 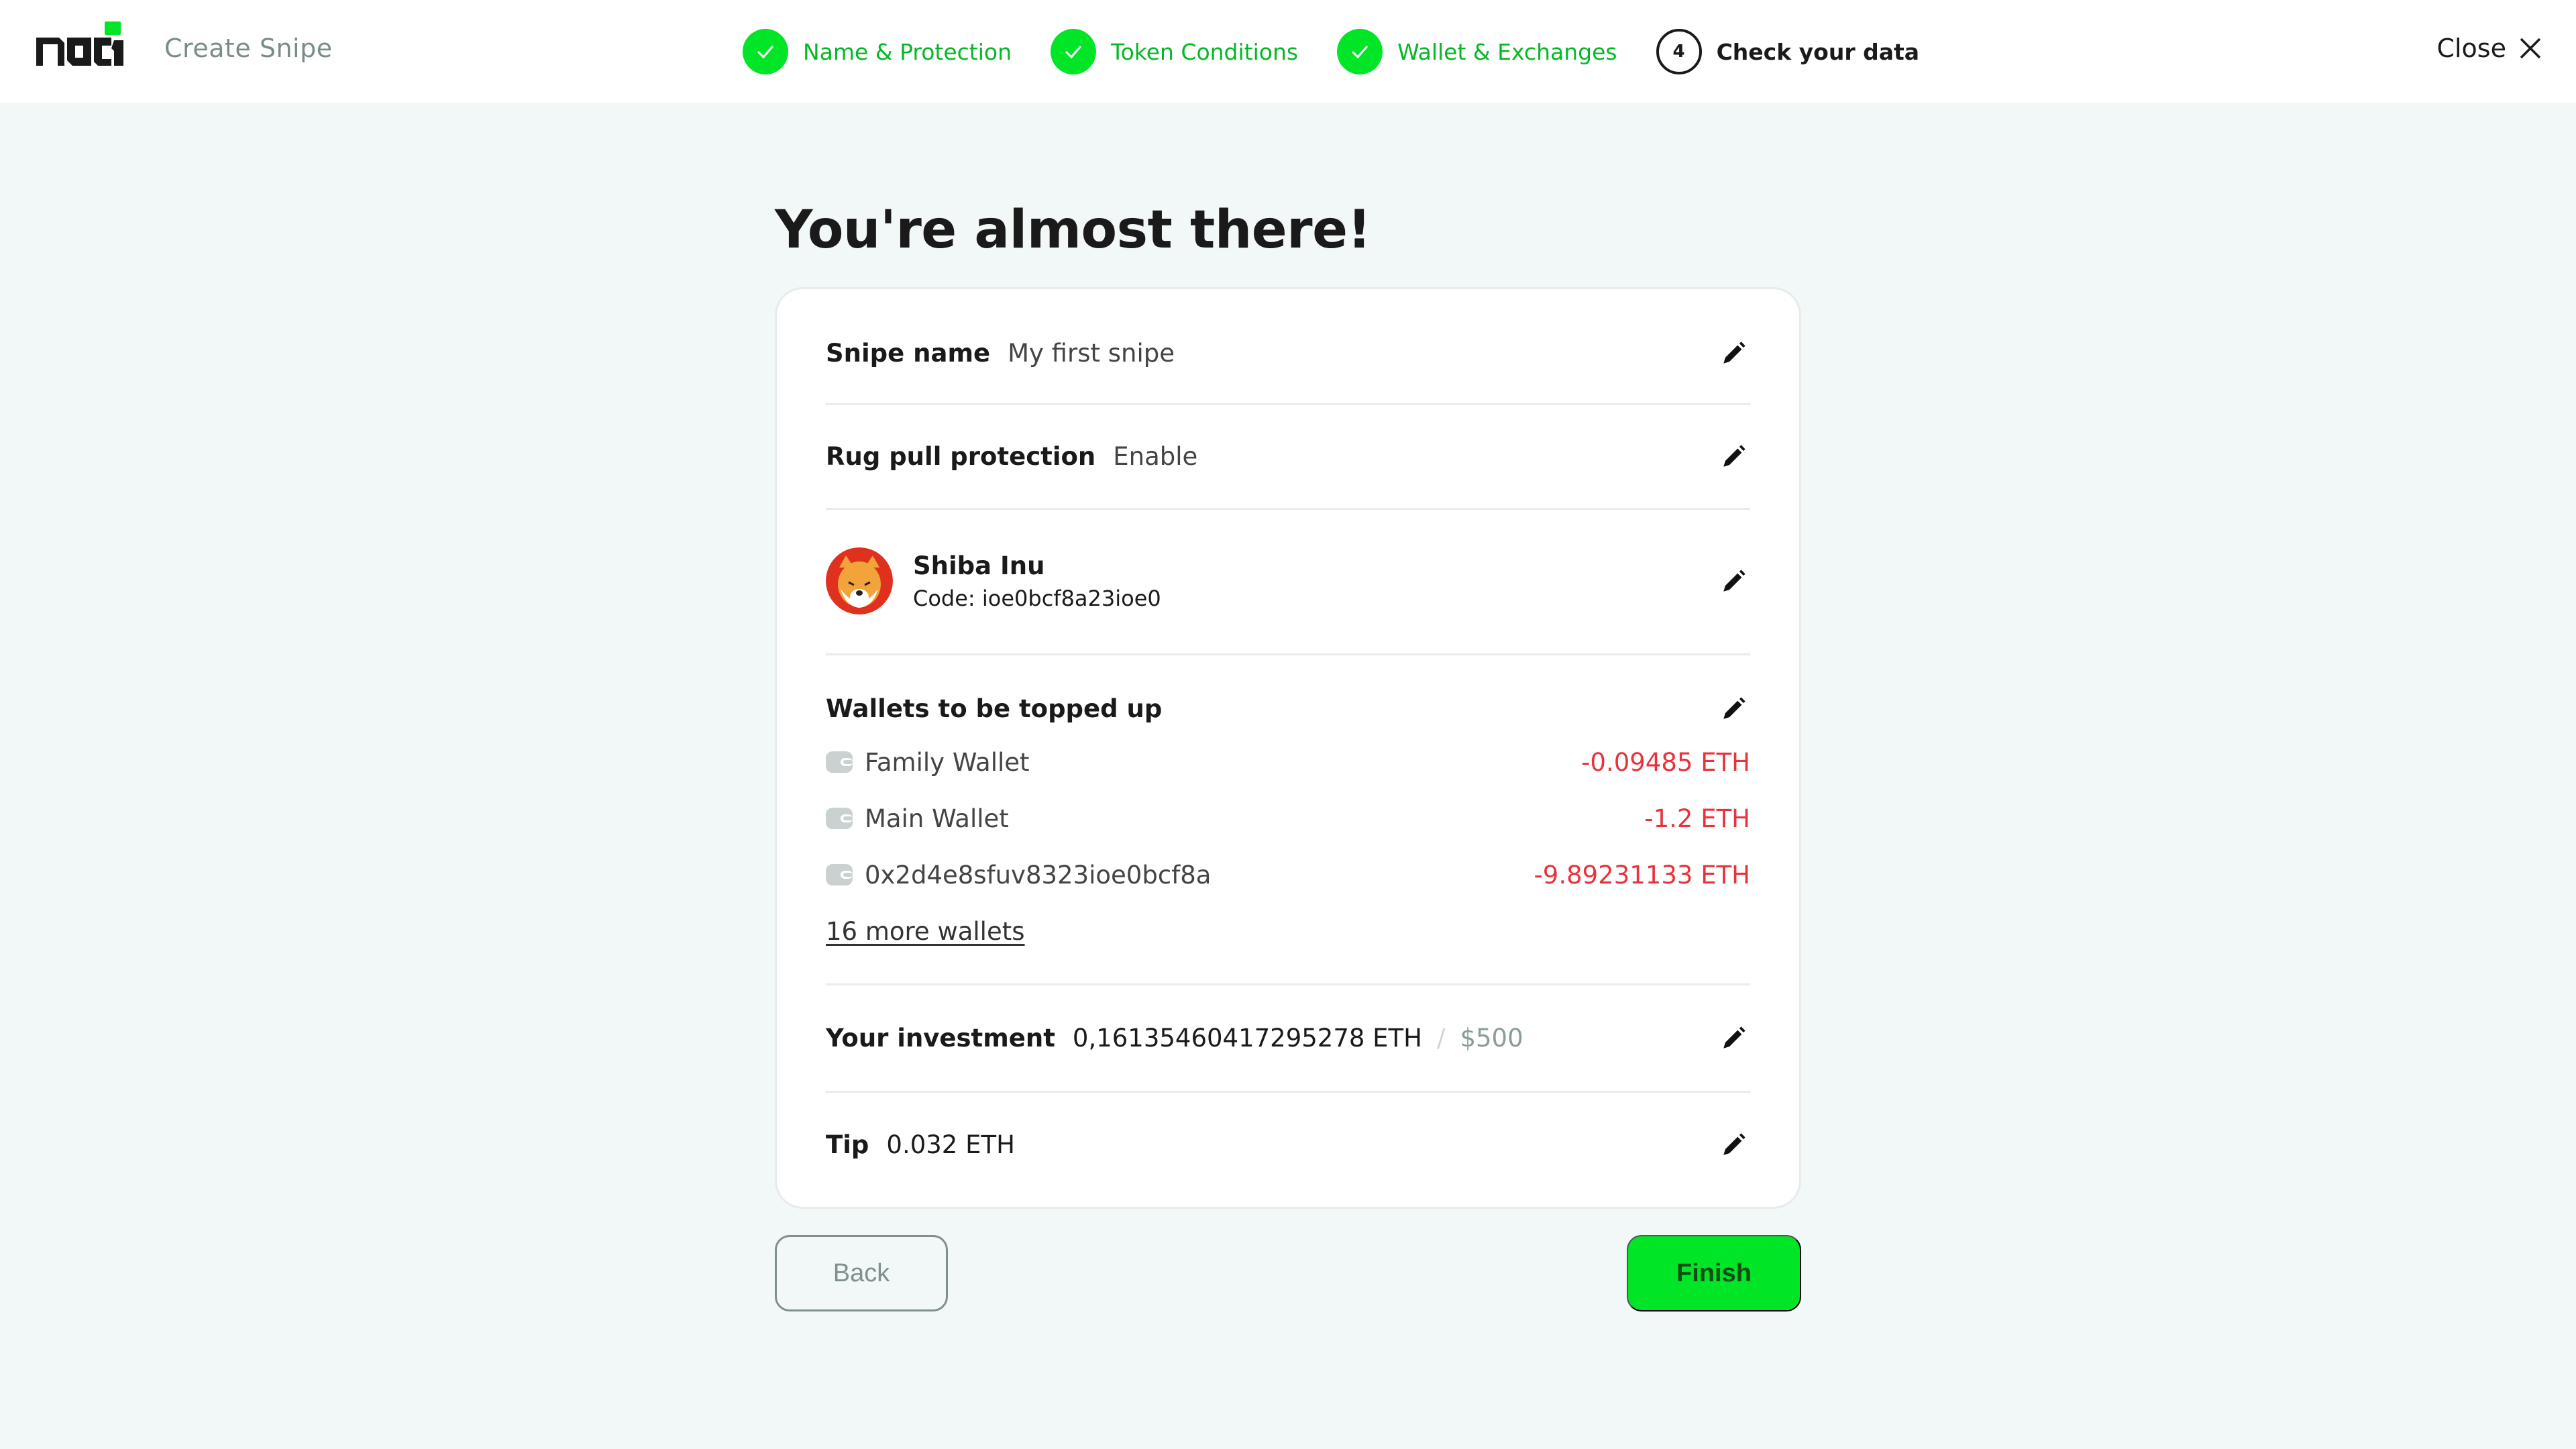 I want to click on snipe-name-value: My first snipe, so click(x=1091, y=353).